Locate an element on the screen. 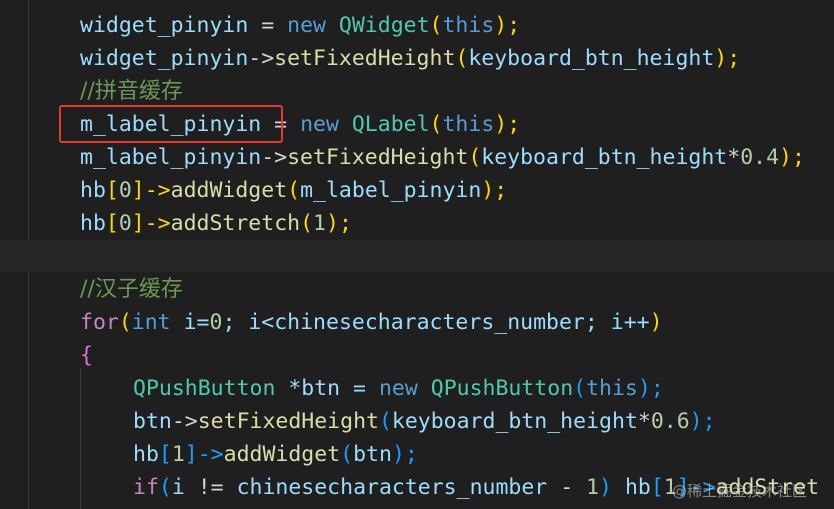  code-line-7: hb[0]->addStretch(1); is located at coordinates (216, 223).